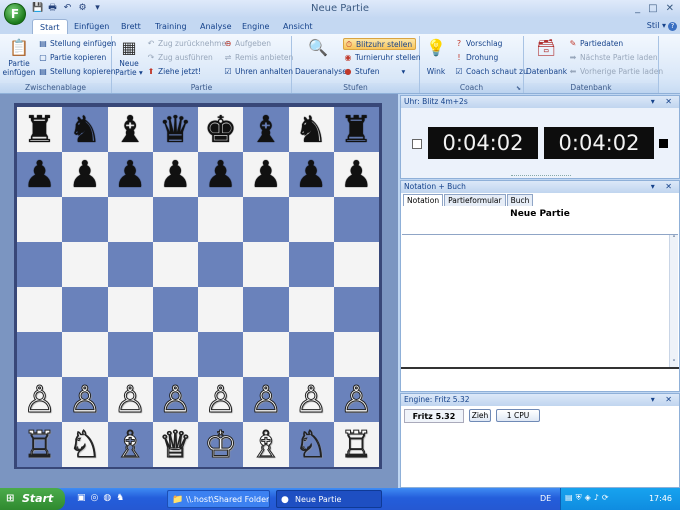 The width and height of the screenshot is (680, 510). What do you see at coordinates (173, 72) in the screenshot?
I see `move-now-button: ⬆ Ziehe jetzt!` at bounding box center [173, 72].